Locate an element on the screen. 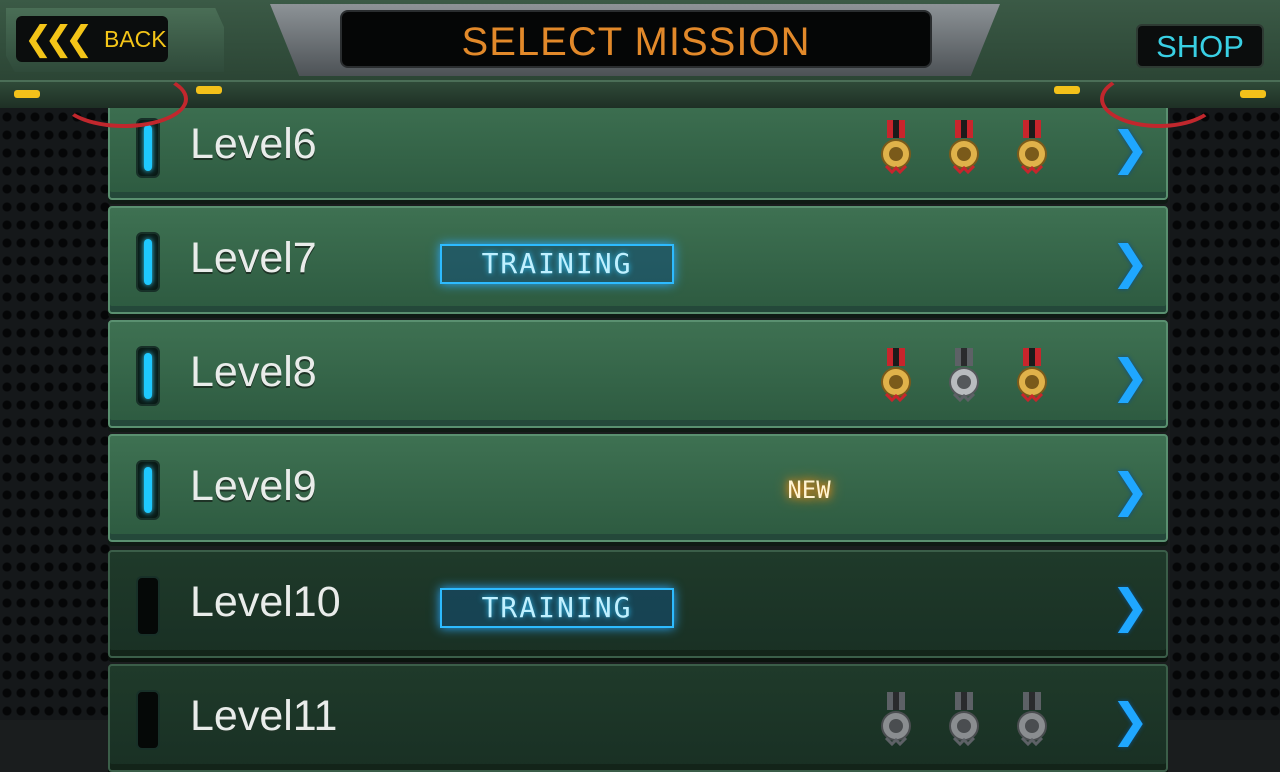 This screenshot has width=1280, height=772. level-label: Level7 is located at coordinates (253, 258).